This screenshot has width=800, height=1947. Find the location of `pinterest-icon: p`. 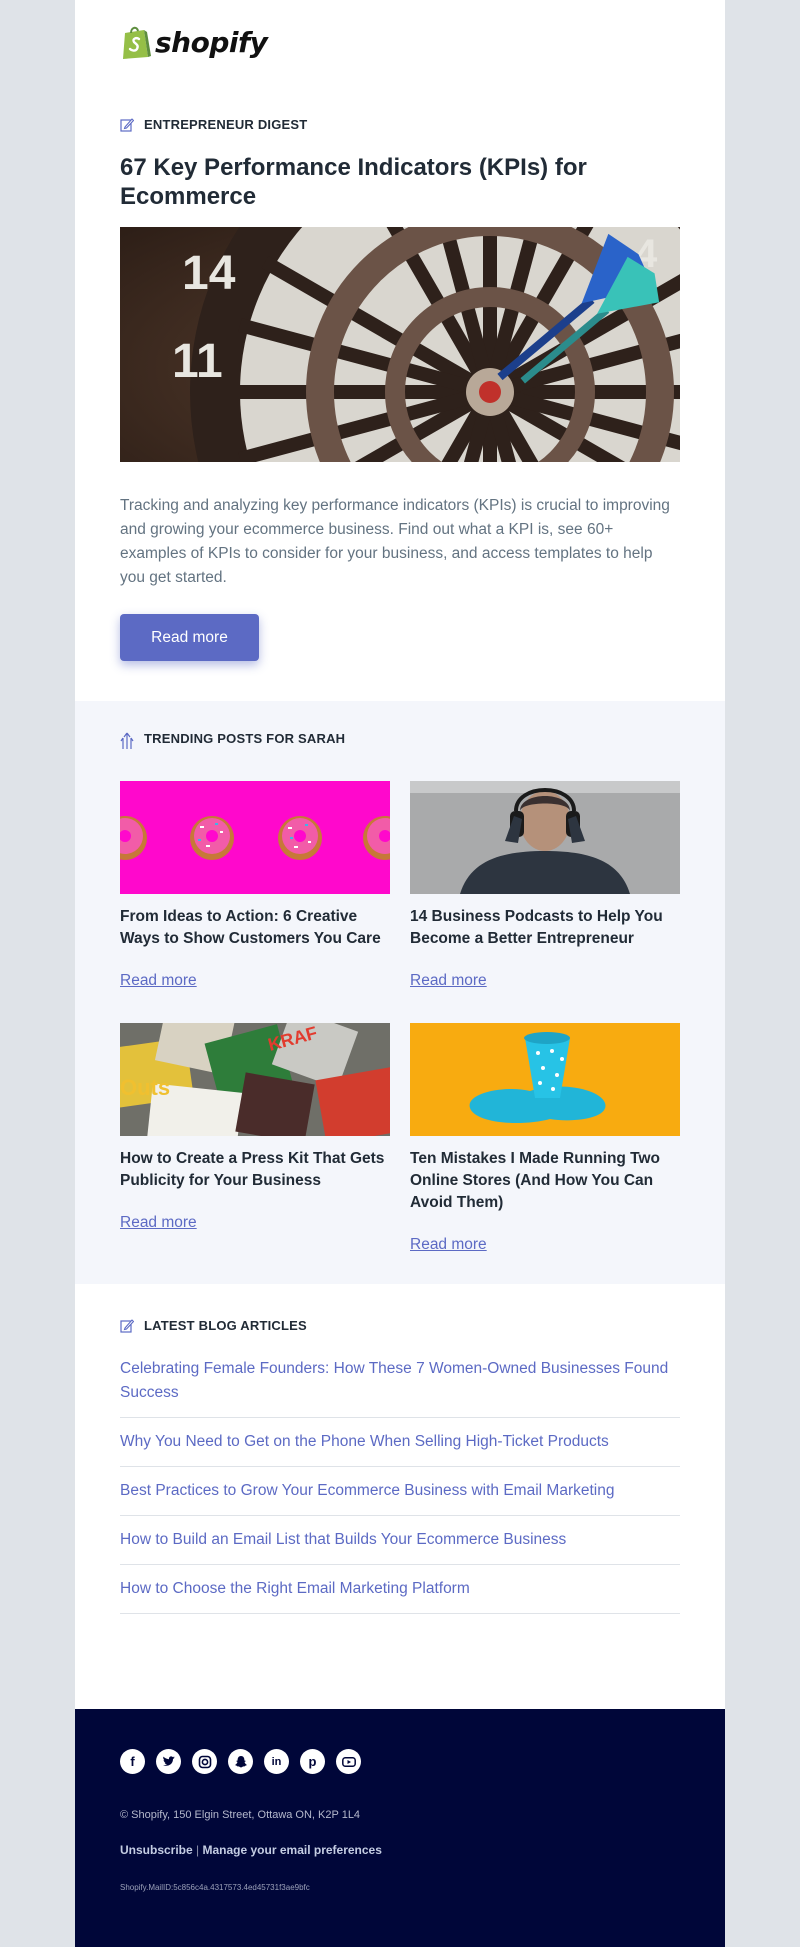

pinterest-icon: p is located at coordinates (312, 1761).